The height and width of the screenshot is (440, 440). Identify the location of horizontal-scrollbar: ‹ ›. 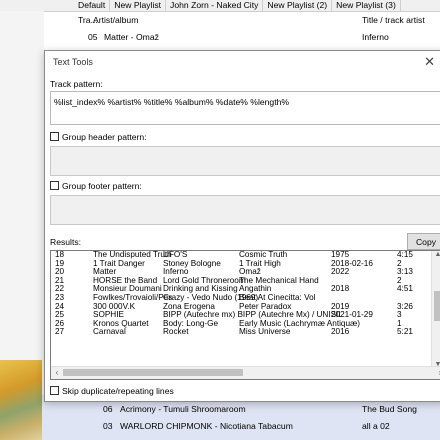
(245, 372).